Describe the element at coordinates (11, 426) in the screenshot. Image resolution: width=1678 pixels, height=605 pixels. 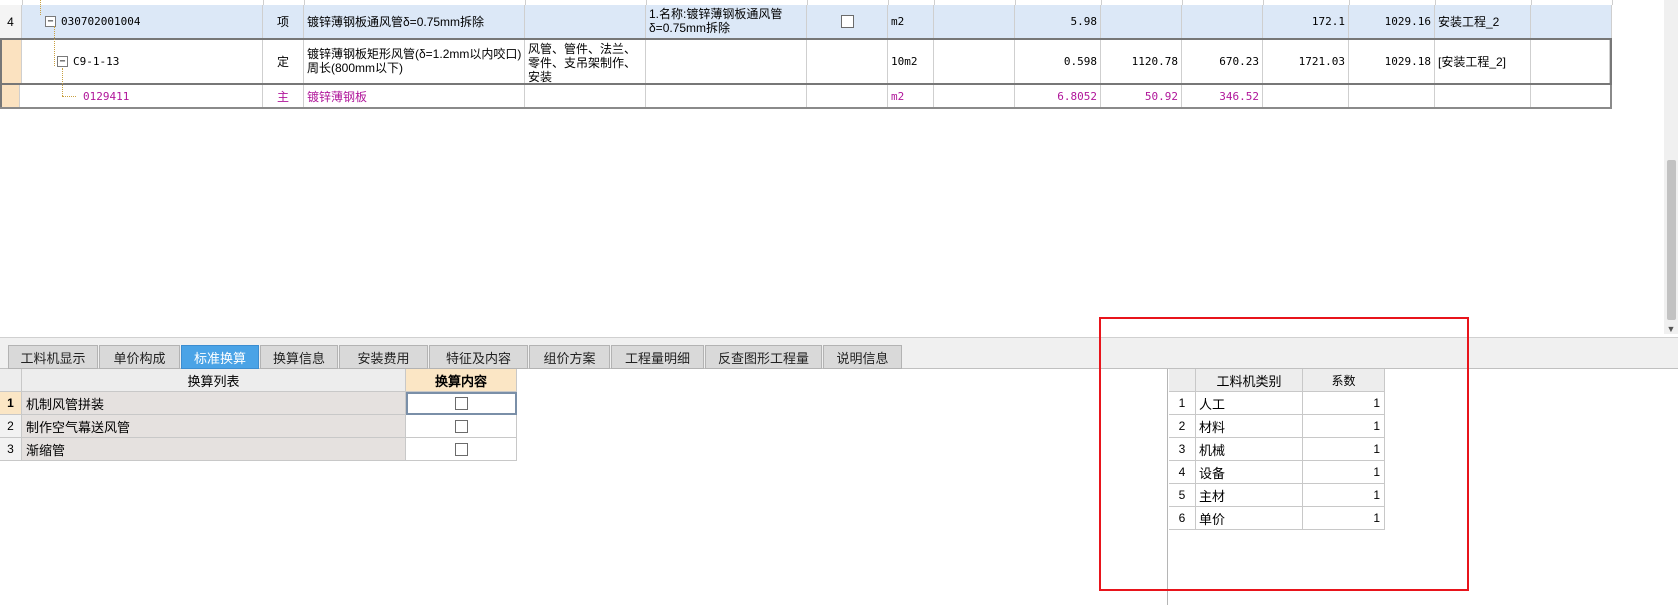
I see `row-number: 2` at that location.